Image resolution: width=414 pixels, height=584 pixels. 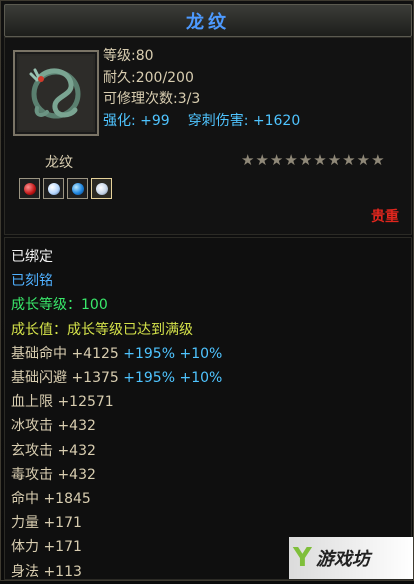 What do you see at coordinates (116, 547) in the screenshot?
I see `attribute-row: 体力 +171` at bounding box center [116, 547].